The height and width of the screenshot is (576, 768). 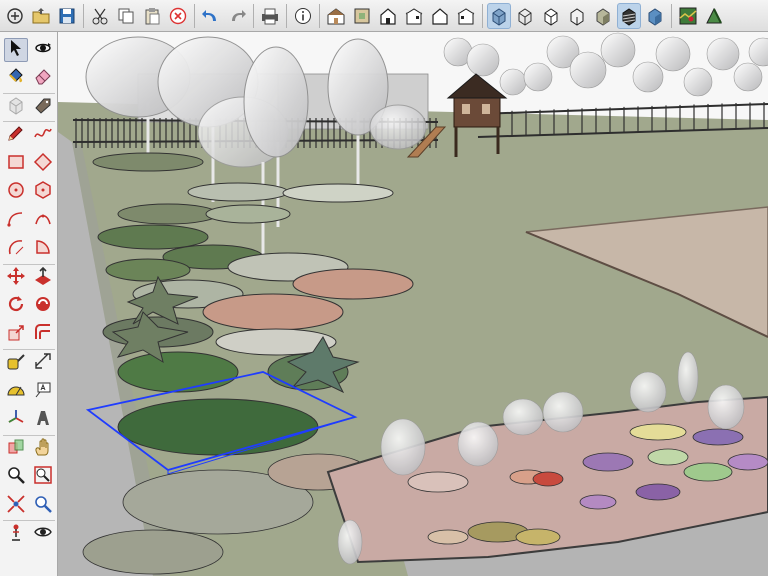 I want to click on iso-view-icon, so click(x=336, y=16).